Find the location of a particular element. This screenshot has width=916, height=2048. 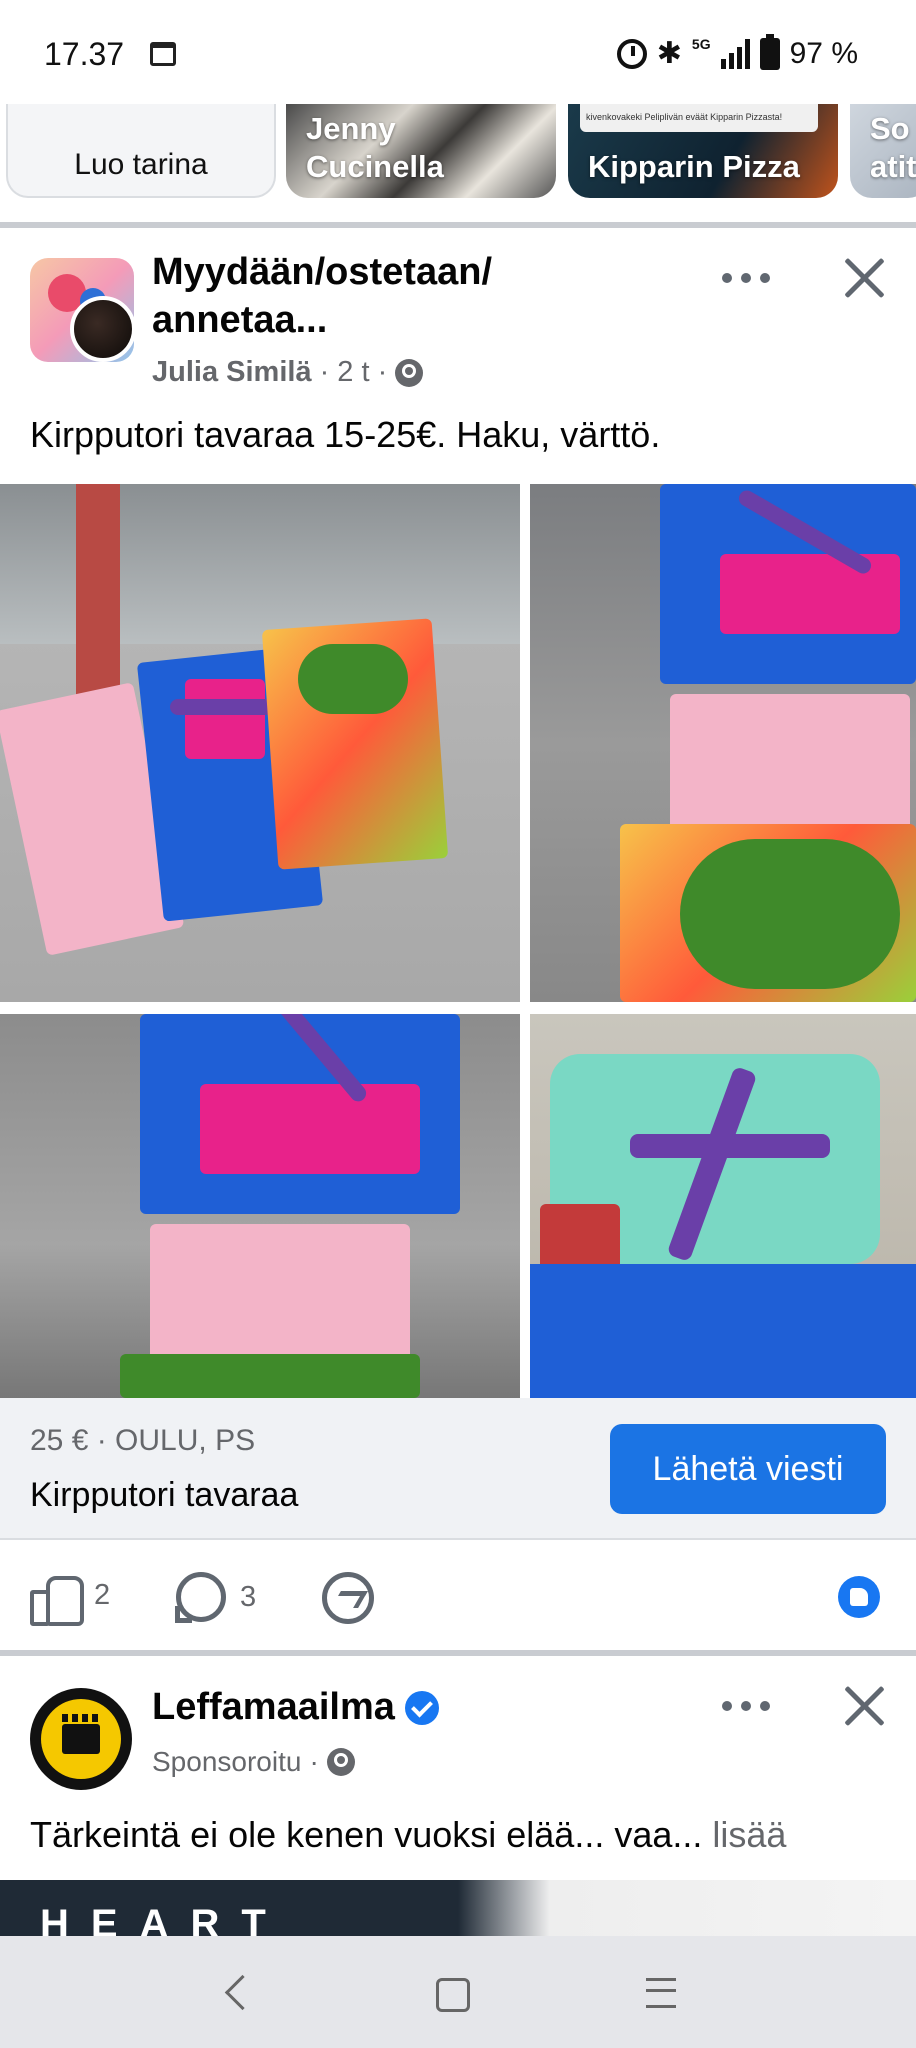

status-time: 17.37 is located at coordinates (84, 54).